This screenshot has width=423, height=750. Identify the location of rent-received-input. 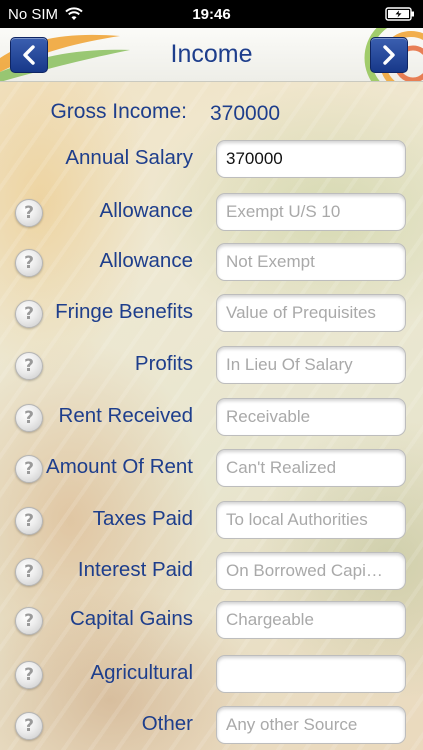
(311, 417).